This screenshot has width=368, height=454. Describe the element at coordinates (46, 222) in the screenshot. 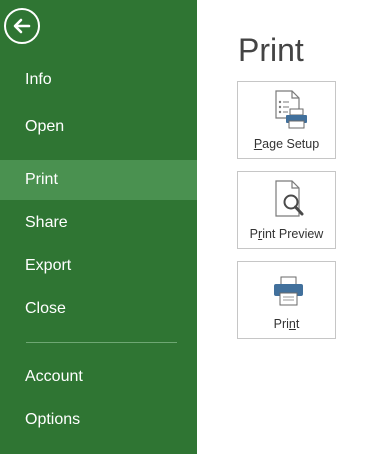

I see `sidebar-item-label: Share` at that location.